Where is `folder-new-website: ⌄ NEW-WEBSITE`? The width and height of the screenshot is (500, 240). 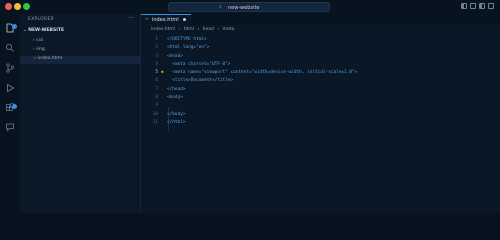 folder-new-website: ⌄ NEW-WEBSITE is located at coordinates (43, 30).